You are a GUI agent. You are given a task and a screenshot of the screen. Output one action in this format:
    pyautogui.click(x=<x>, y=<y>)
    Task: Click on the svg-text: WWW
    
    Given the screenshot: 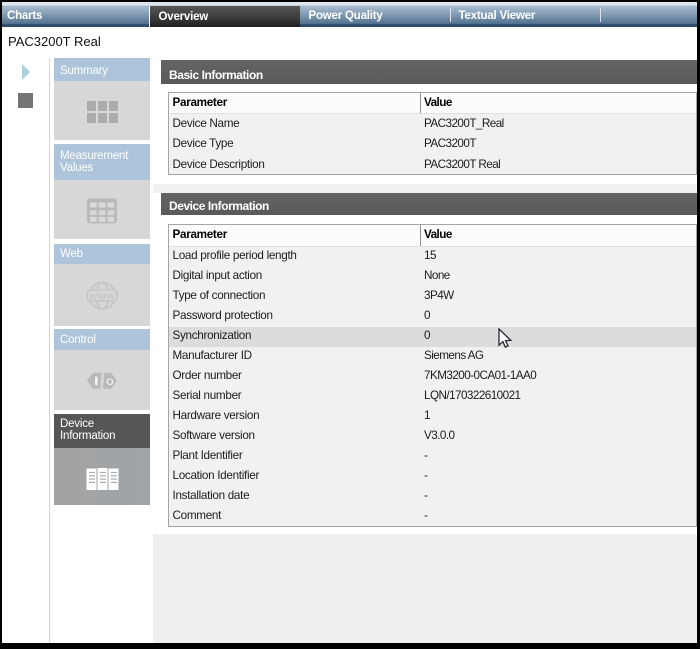 What is the action you would take?
    pyautogui.click(x=102, y=296)
    